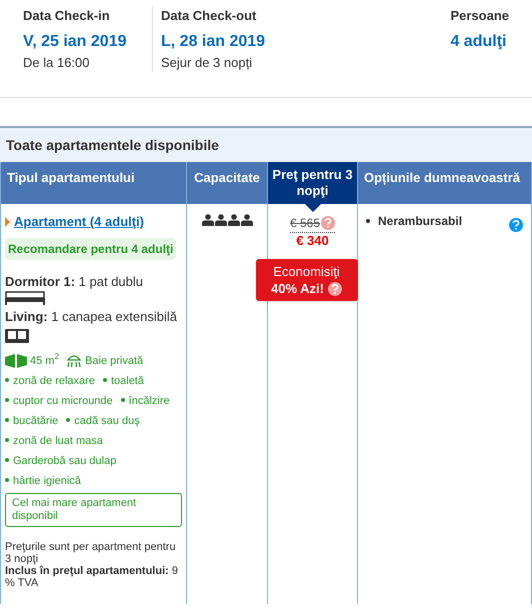 The width and height of the screenshot is (532, 608). Describe the element at coordinates (50, 380) in the screenshot. I see `amenity: zonă de relaxare` at that location.